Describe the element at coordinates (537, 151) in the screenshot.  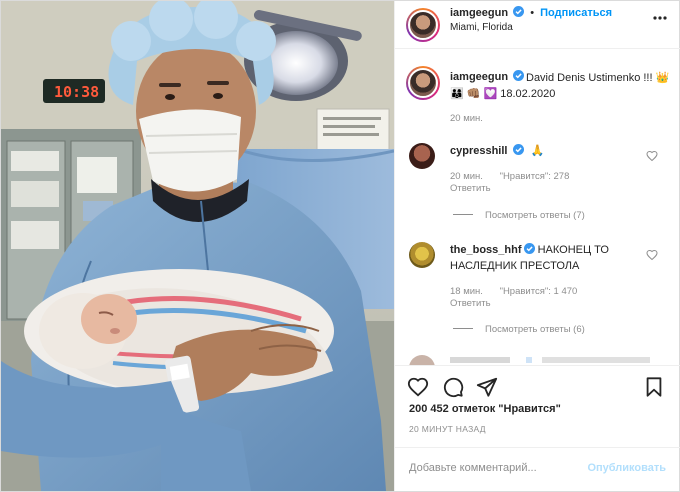
I see `comment-text: 🙏` at that location.